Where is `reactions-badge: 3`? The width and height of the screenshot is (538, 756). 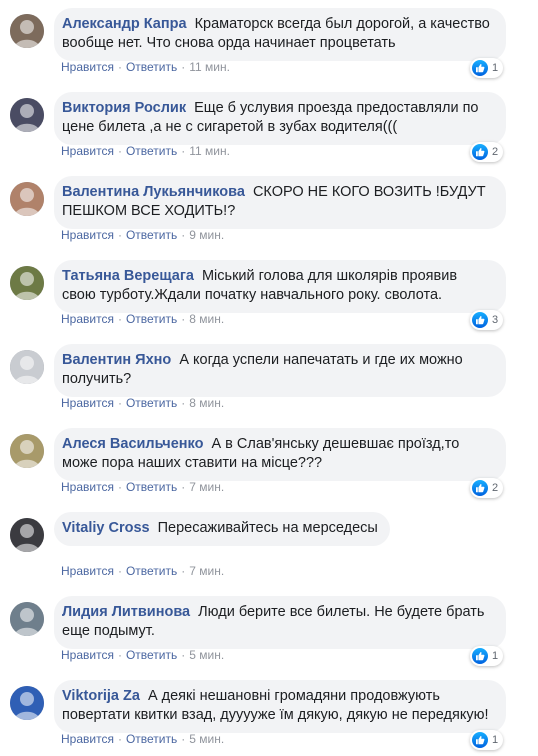
reactions-badge: 3 is located at coordinates (487, 320).